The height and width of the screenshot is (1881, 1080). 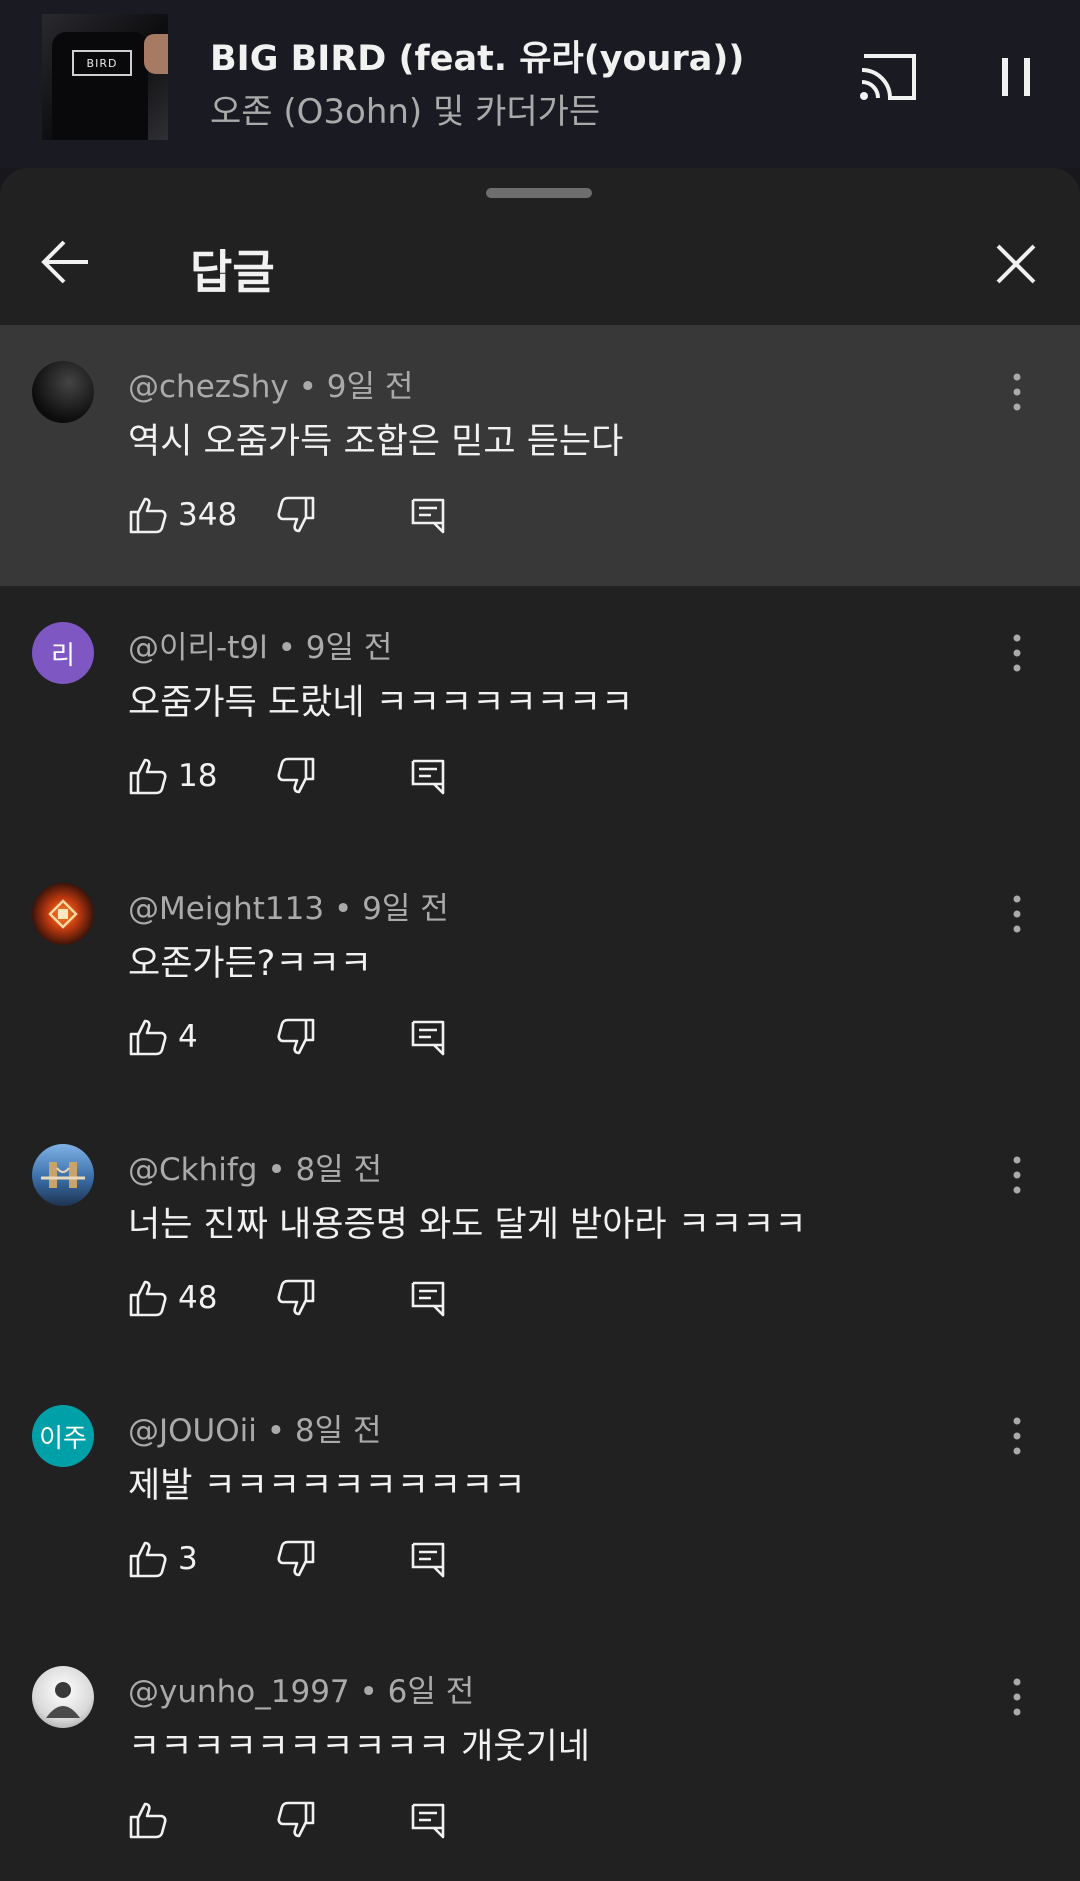 What do you see at coordinates (239, 1692) in the screenshot?
I see `author-name: @yunho_1997` at bounding box center [239, 1692].